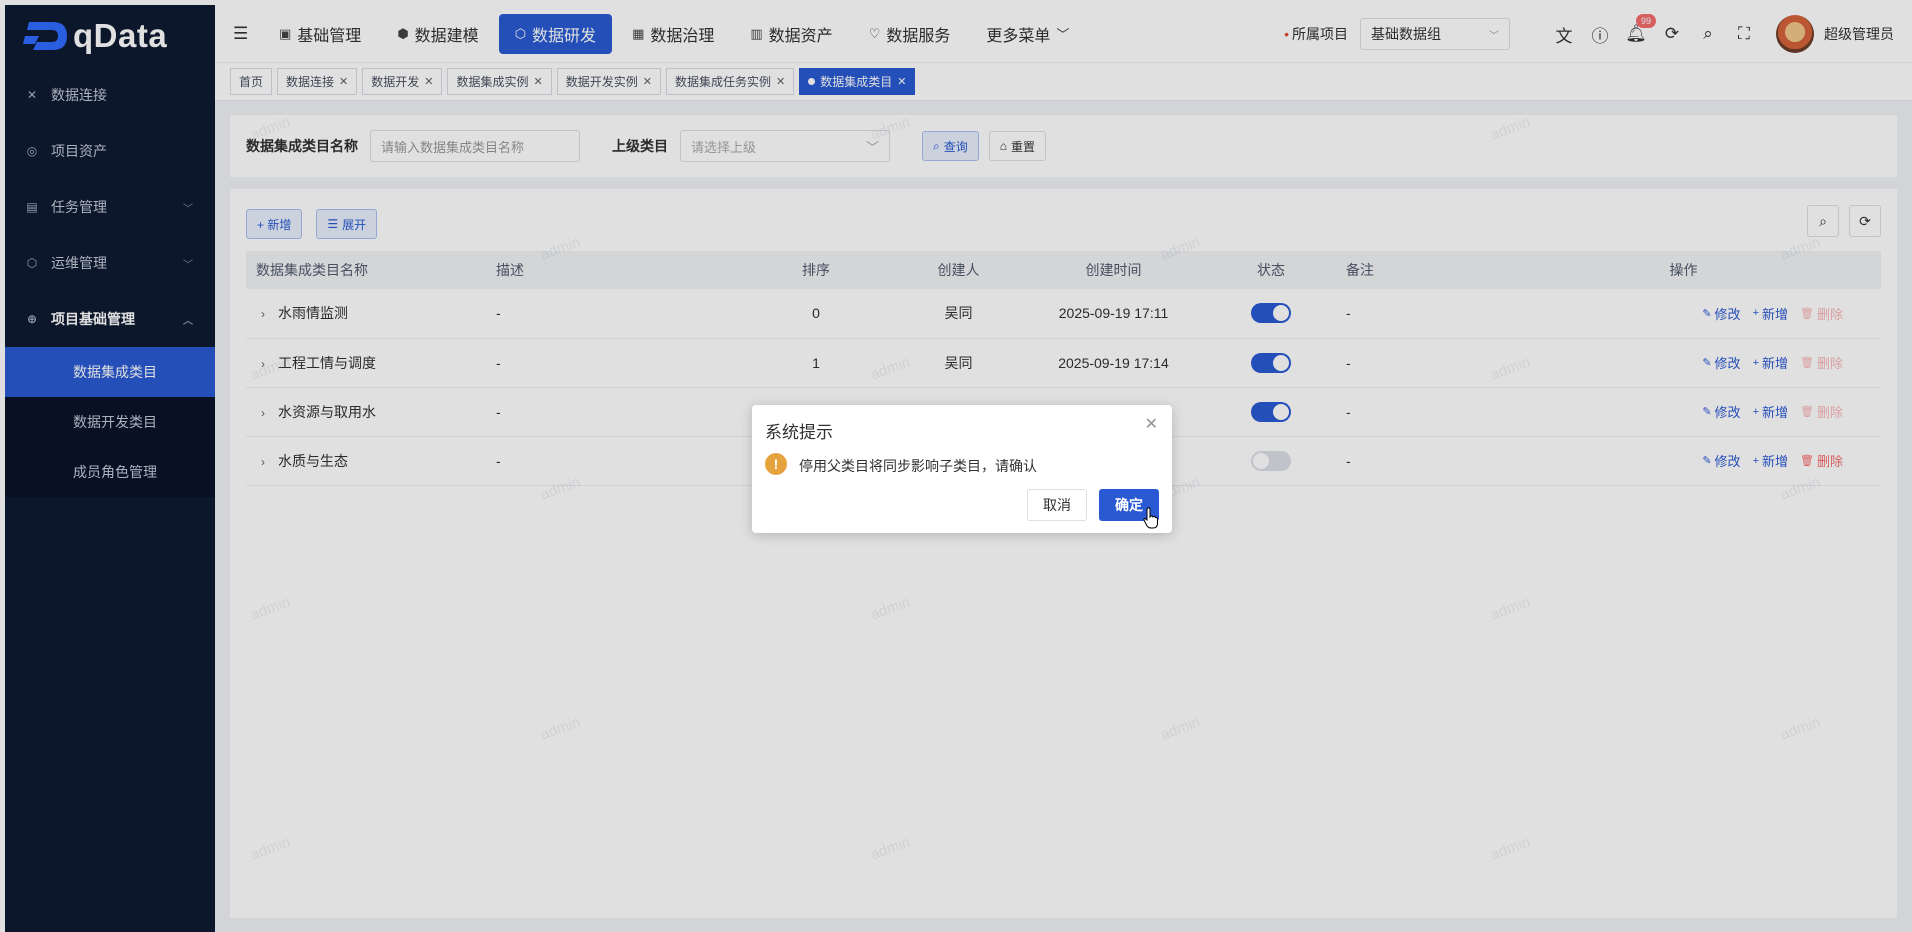  What do you see at coordinates (776, 464) in the screenshot?
I see `warning-icon: !` at bounding box center [776, 464].